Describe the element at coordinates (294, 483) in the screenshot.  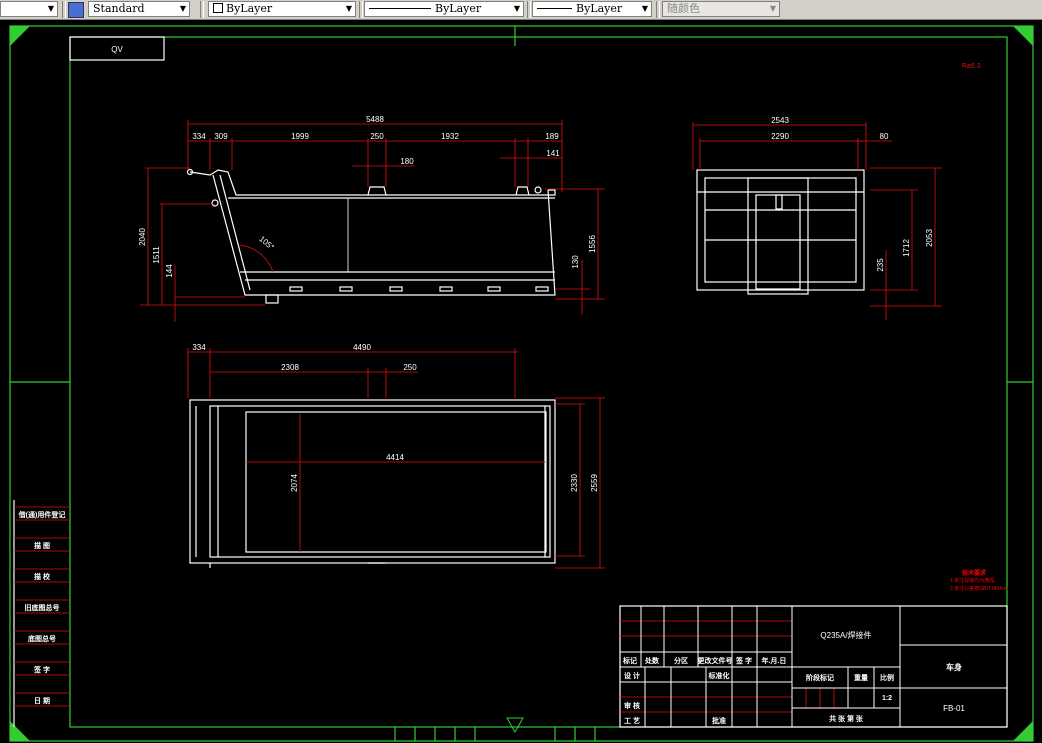
I see `dimension-label: 2074` at that location.